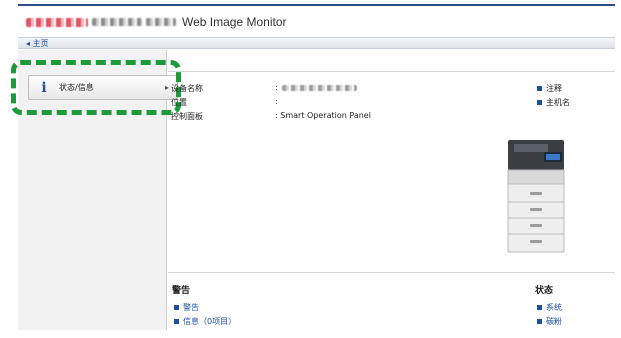  What do you see at coordinates (57, 22) in the screenshot?
I see `brand-logo` at bounding box center [57, 22].